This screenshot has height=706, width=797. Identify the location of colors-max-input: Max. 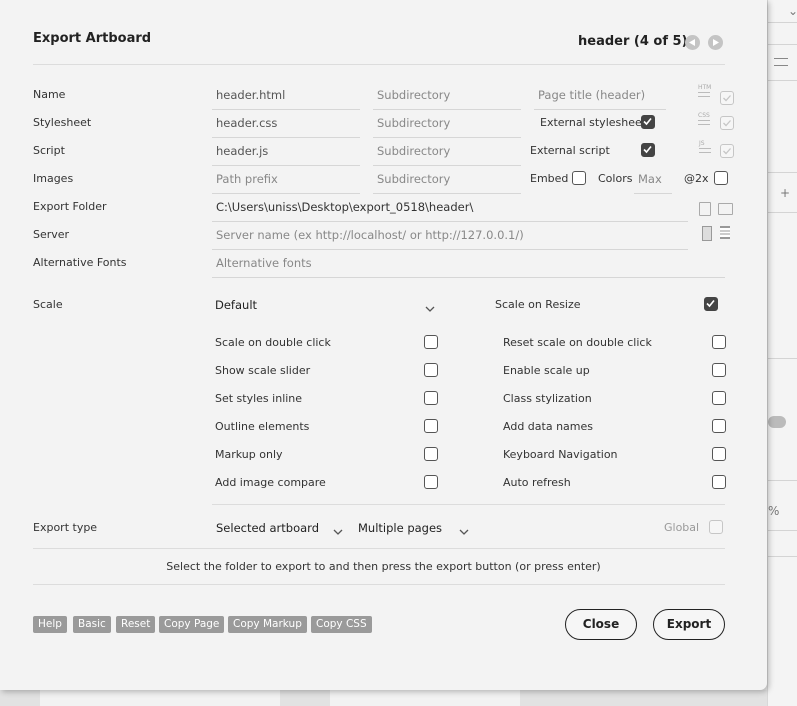
(650, 179).